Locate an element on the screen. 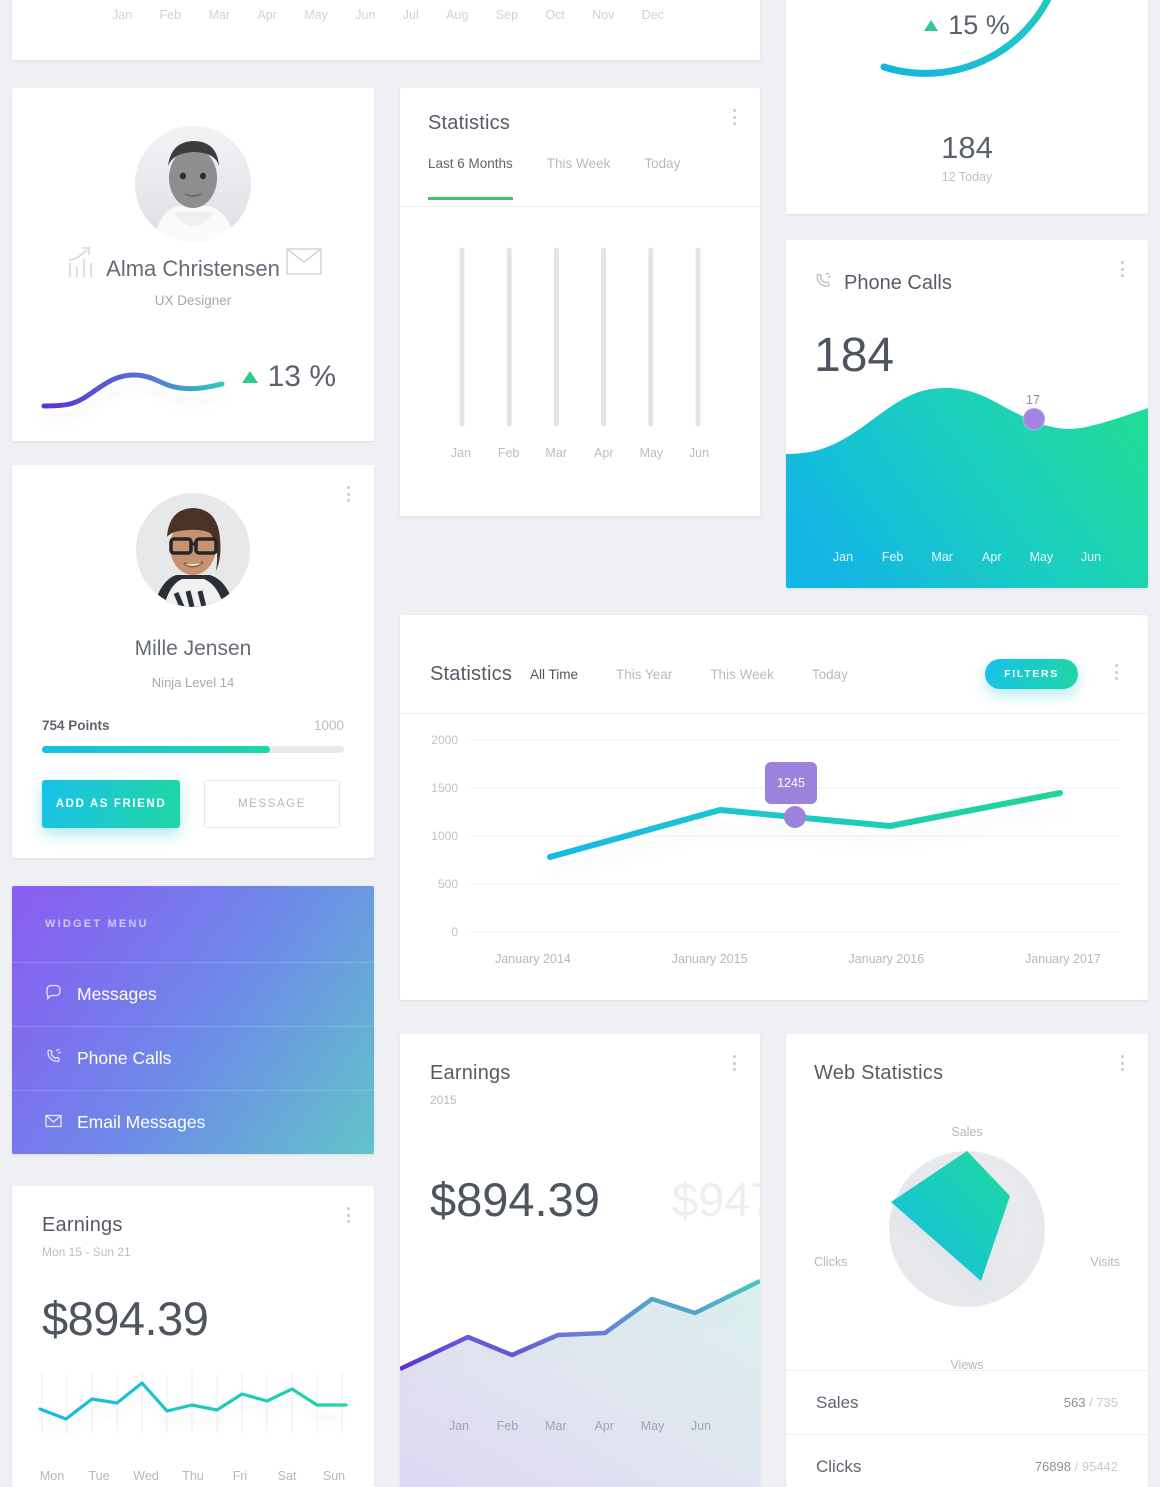 The height and width of the screenshot is (1487, 1160). svg-text: 0 is located at coordinates (454, 932).